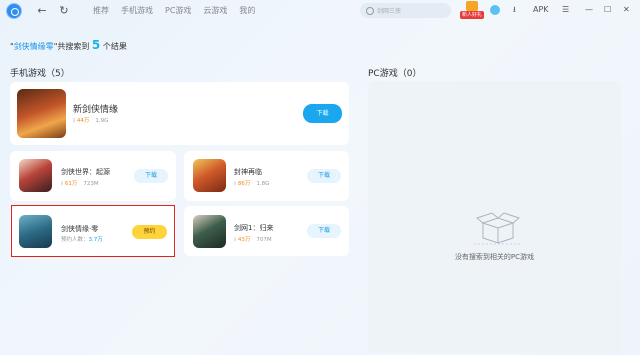 This screenshot has height=355, width=640. Describe the element at coordinates (215, 11) in the screenshot. I see `nav-cloud-games: 云游戏` at that location.